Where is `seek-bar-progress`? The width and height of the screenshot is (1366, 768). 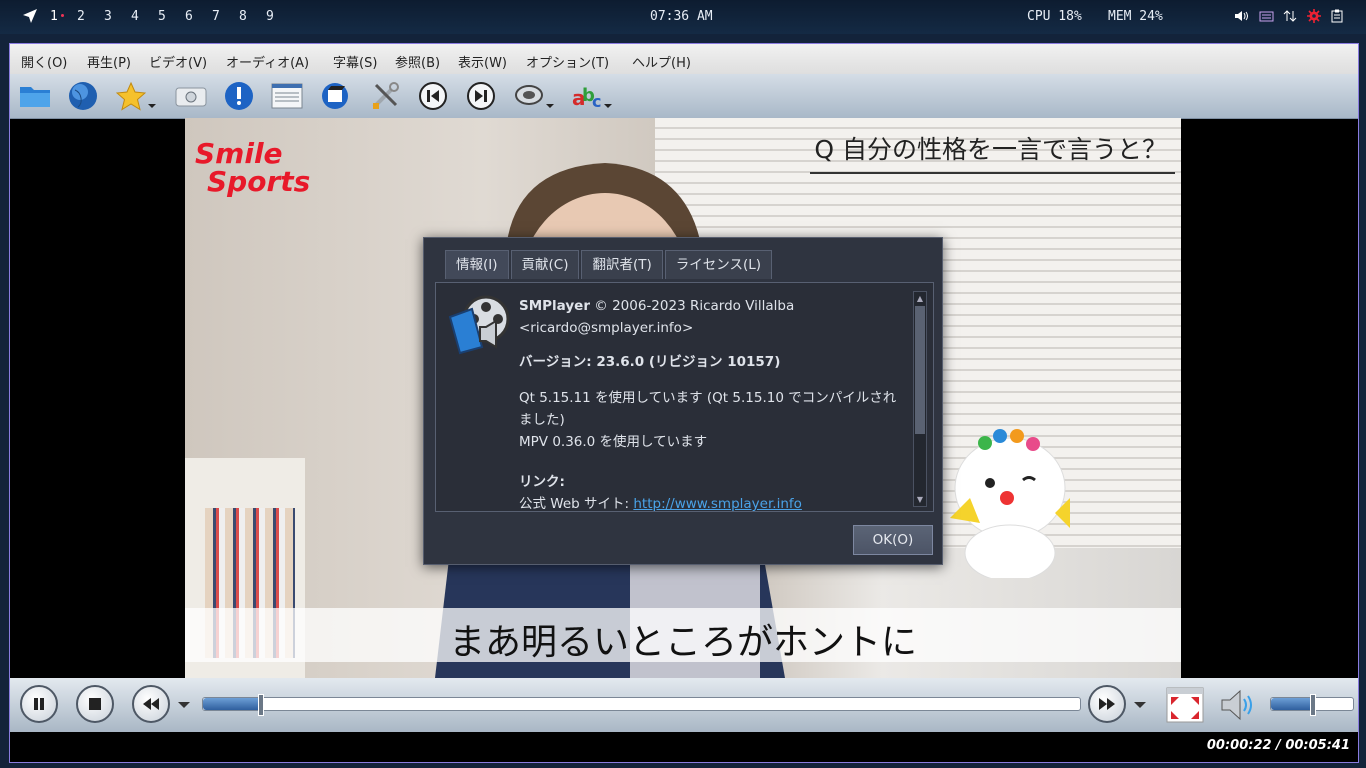 seek-bar-progress is located at coordinates (231, 704).